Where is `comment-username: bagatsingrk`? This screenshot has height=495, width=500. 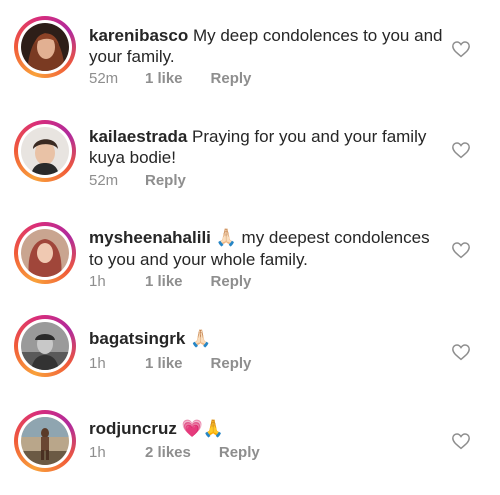
comment-username: bagatsingrk is located at coordinates (137, 338).